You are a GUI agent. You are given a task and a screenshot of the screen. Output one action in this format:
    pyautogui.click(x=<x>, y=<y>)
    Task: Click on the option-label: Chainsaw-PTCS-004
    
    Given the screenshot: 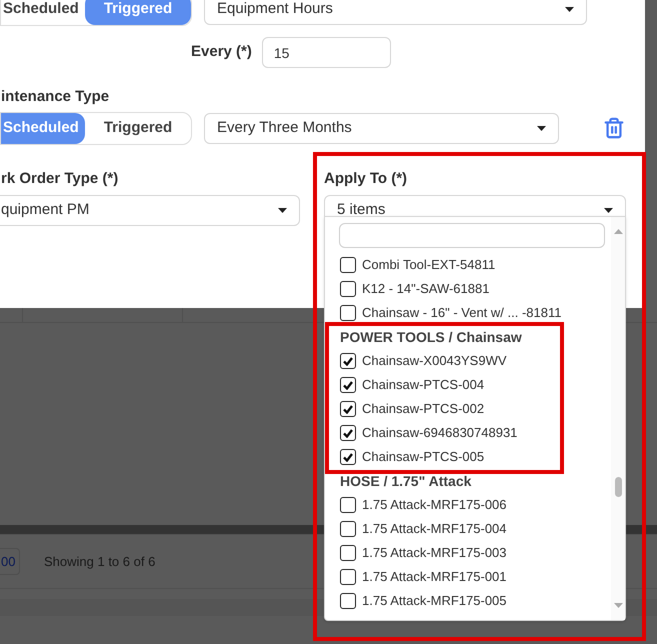 What is the action you would take?
    pyautogui.click(x=423, y=385)
    